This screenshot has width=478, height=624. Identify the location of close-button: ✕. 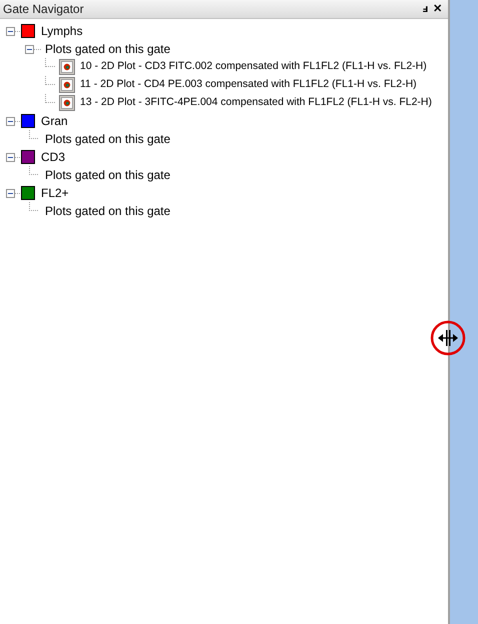
(437, 9).